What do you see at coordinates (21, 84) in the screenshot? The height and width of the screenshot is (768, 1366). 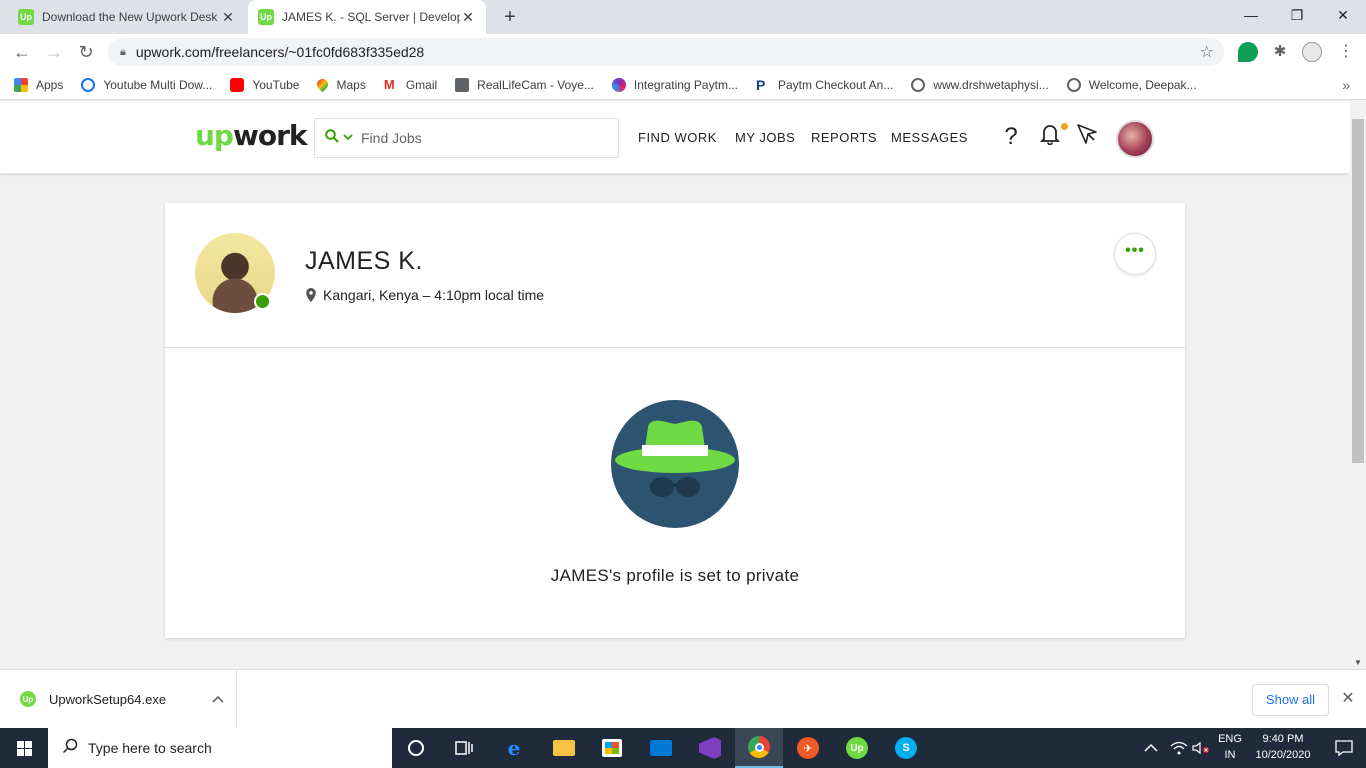 I see `apps-grid-icon` at bounding box center [21, 84].